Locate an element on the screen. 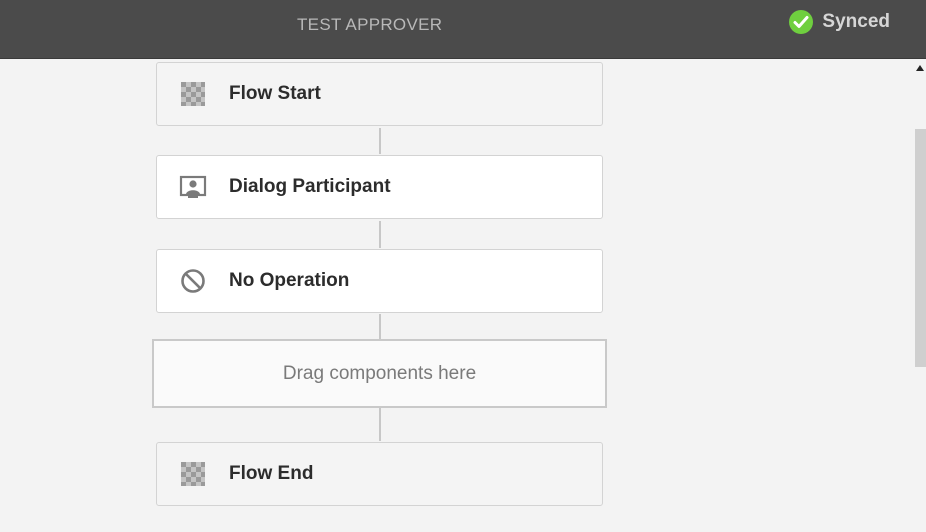  workflow-node-flow-start: Flow Start is located at coordinates (379, 94).